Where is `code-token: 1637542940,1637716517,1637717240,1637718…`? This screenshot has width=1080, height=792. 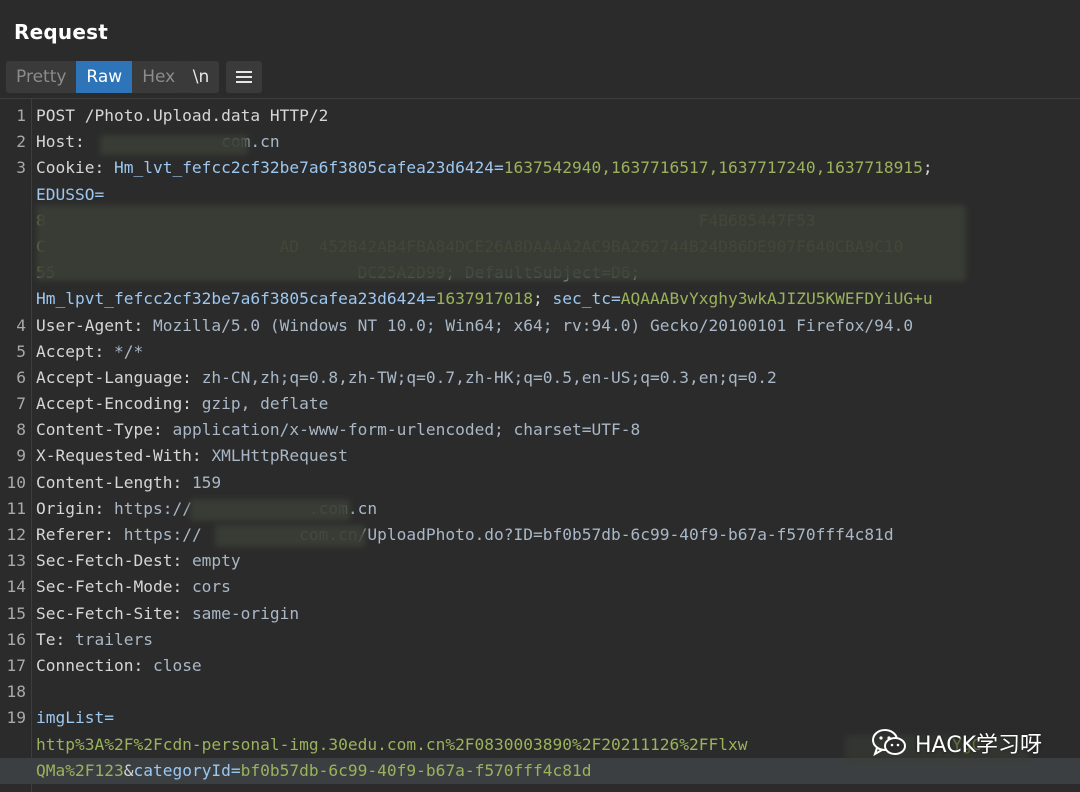 code-token: 1637542940,1637716517,1637717240,1637718… is located at coordinates (713, 168).